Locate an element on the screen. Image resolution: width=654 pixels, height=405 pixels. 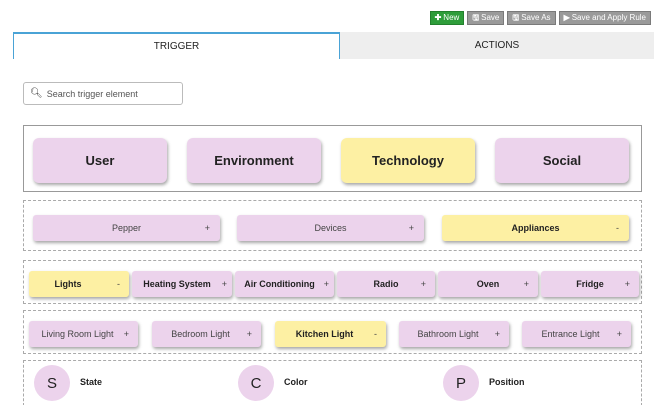
chip-fridge-label: Fridge is located at coordinates (590, 284).